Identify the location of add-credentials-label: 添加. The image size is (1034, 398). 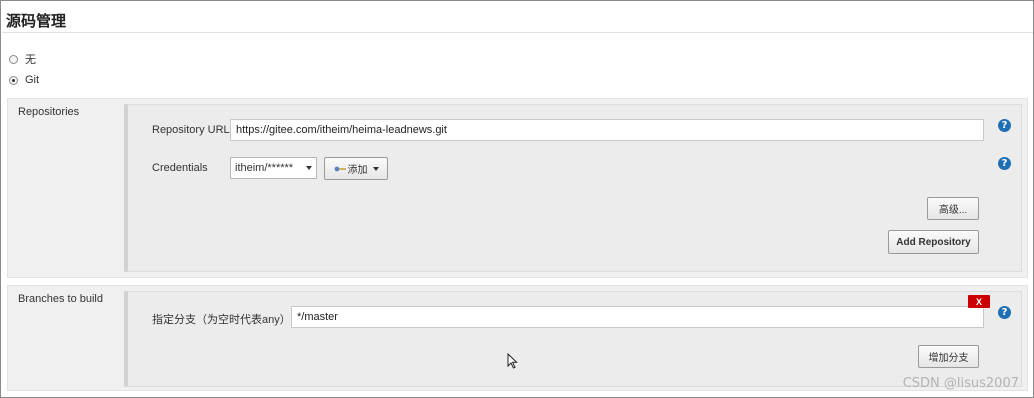
(357, 170).